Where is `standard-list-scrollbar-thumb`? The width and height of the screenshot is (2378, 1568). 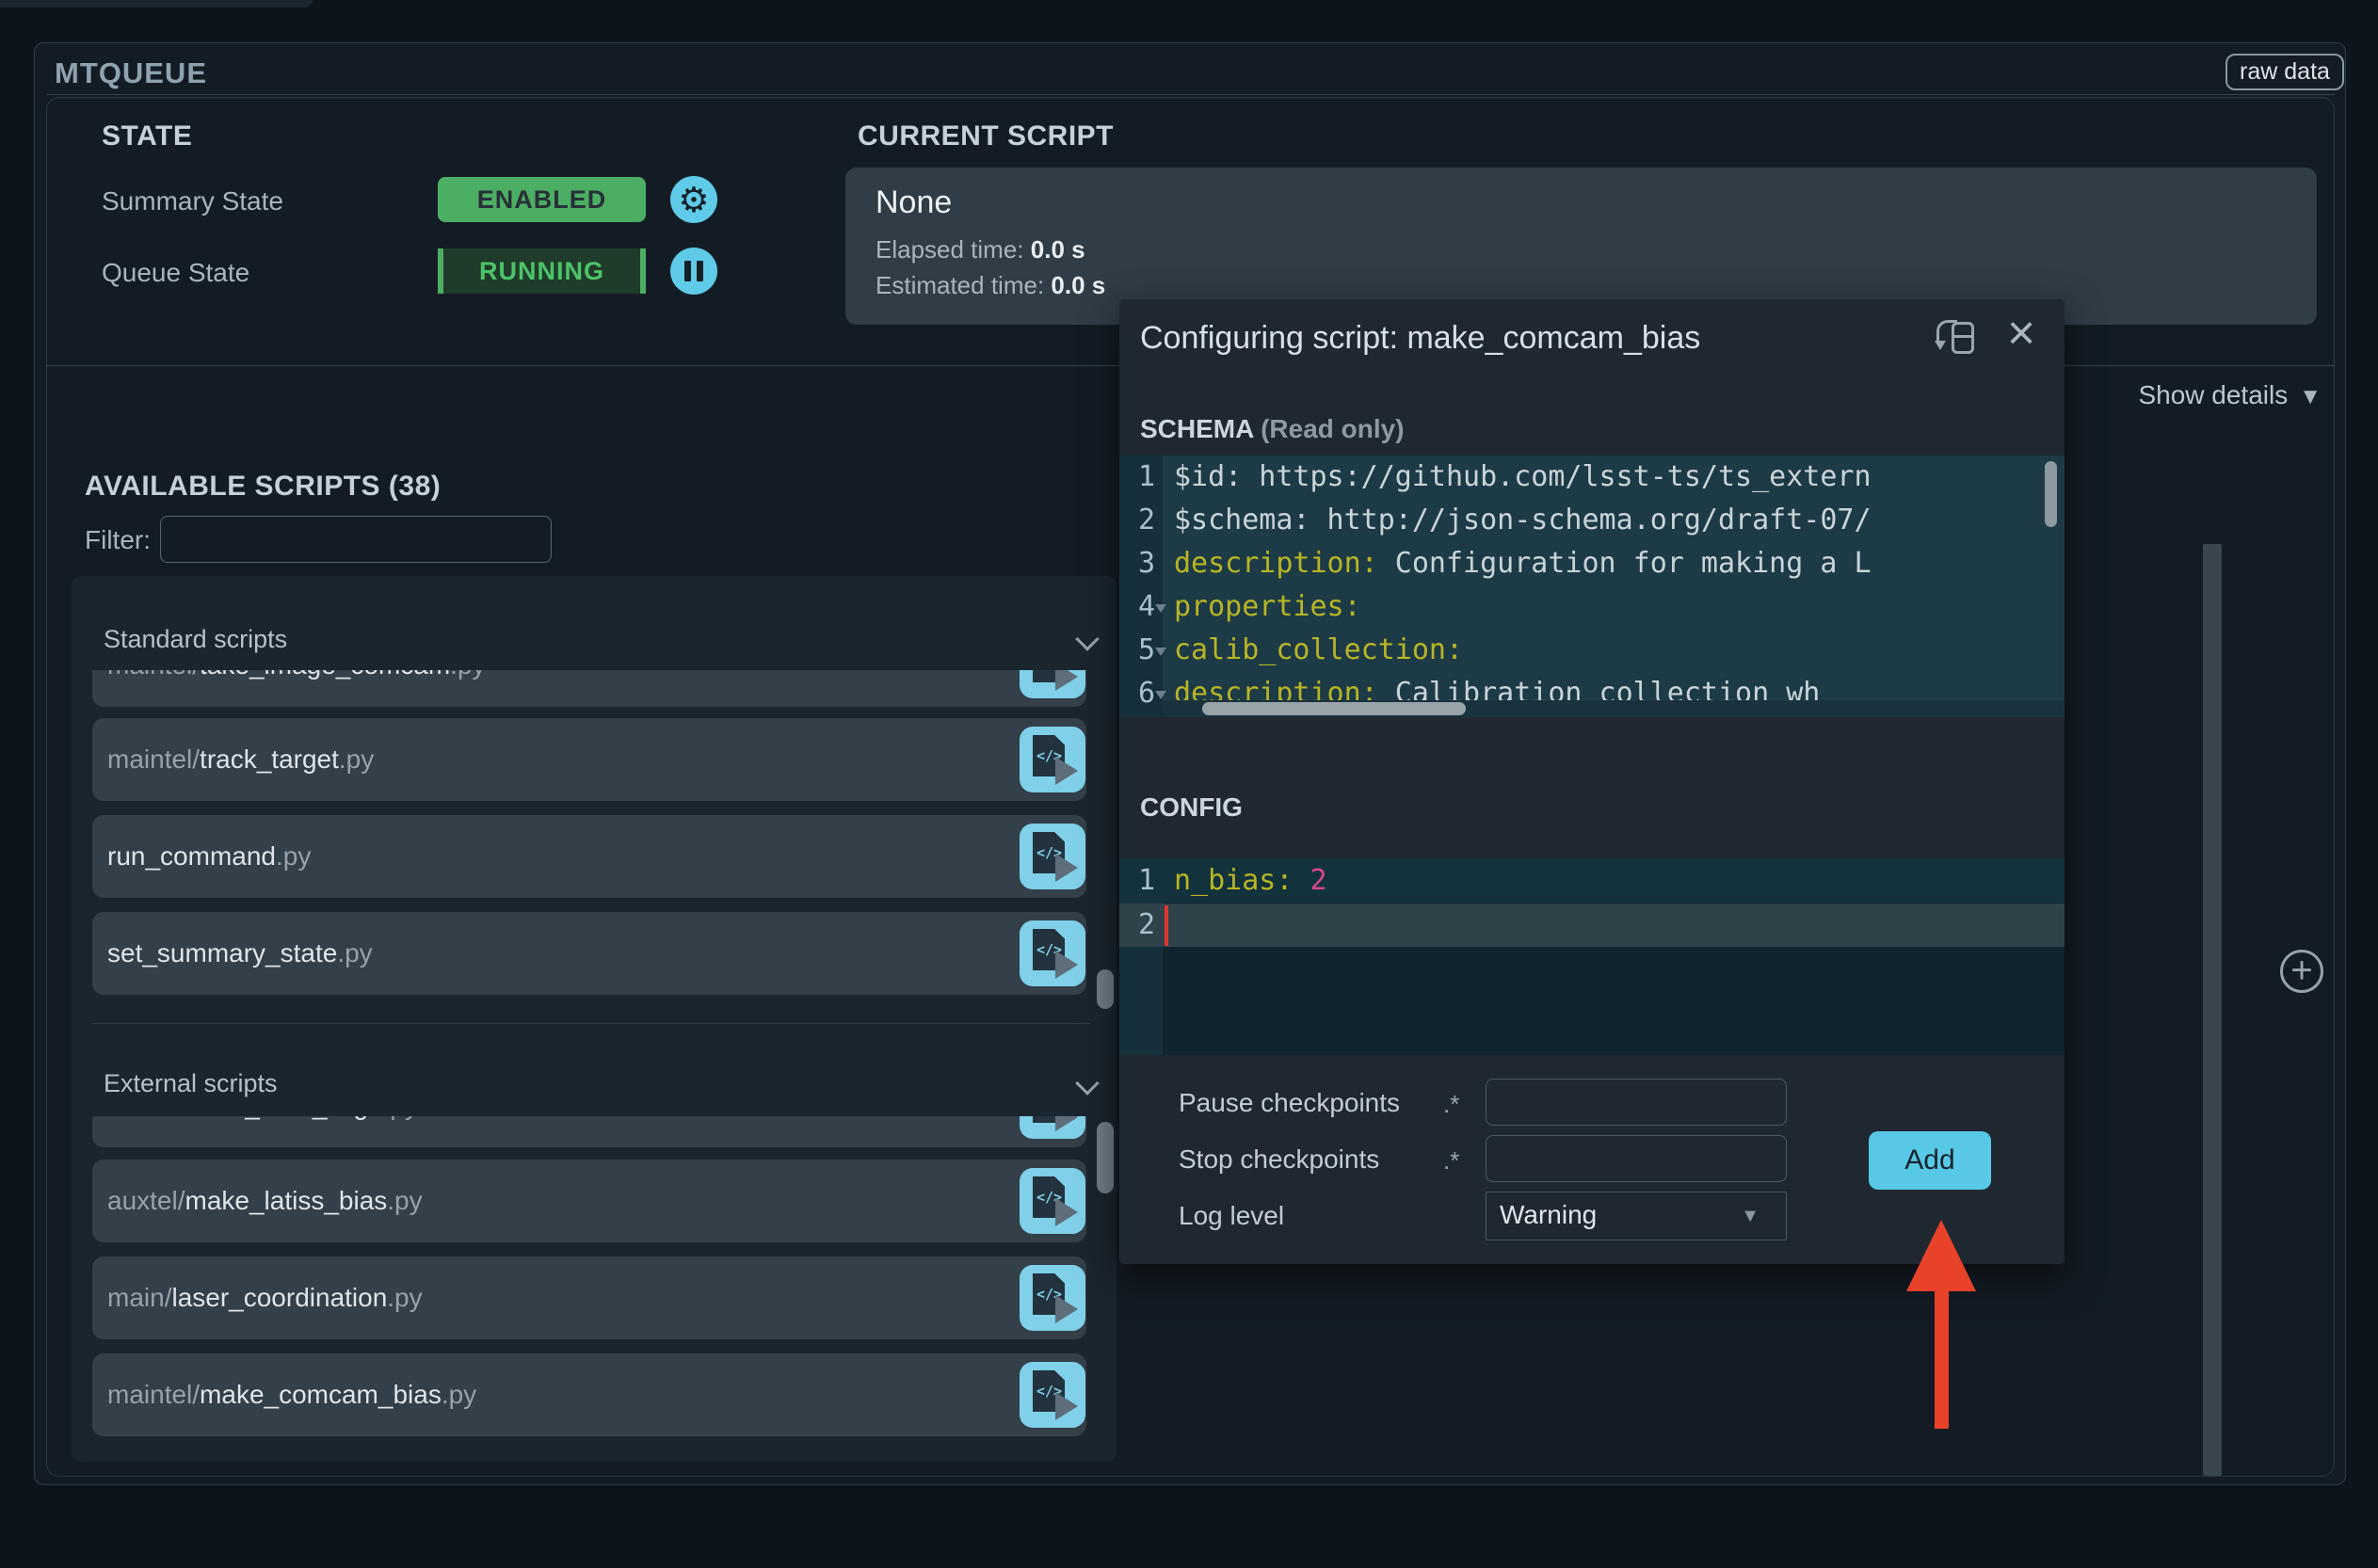 standard-list-scrollbar-thumb is located at coordinates (1105, 989).